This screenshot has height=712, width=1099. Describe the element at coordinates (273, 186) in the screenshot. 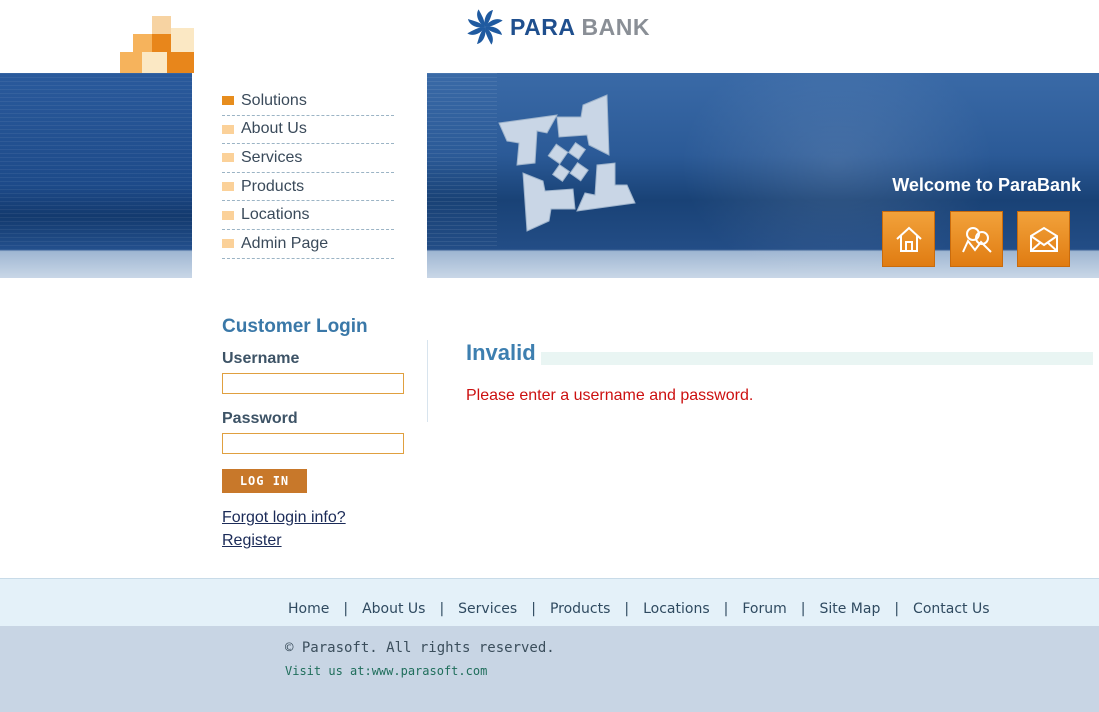

I see `menu-item-label: Products` at that location.